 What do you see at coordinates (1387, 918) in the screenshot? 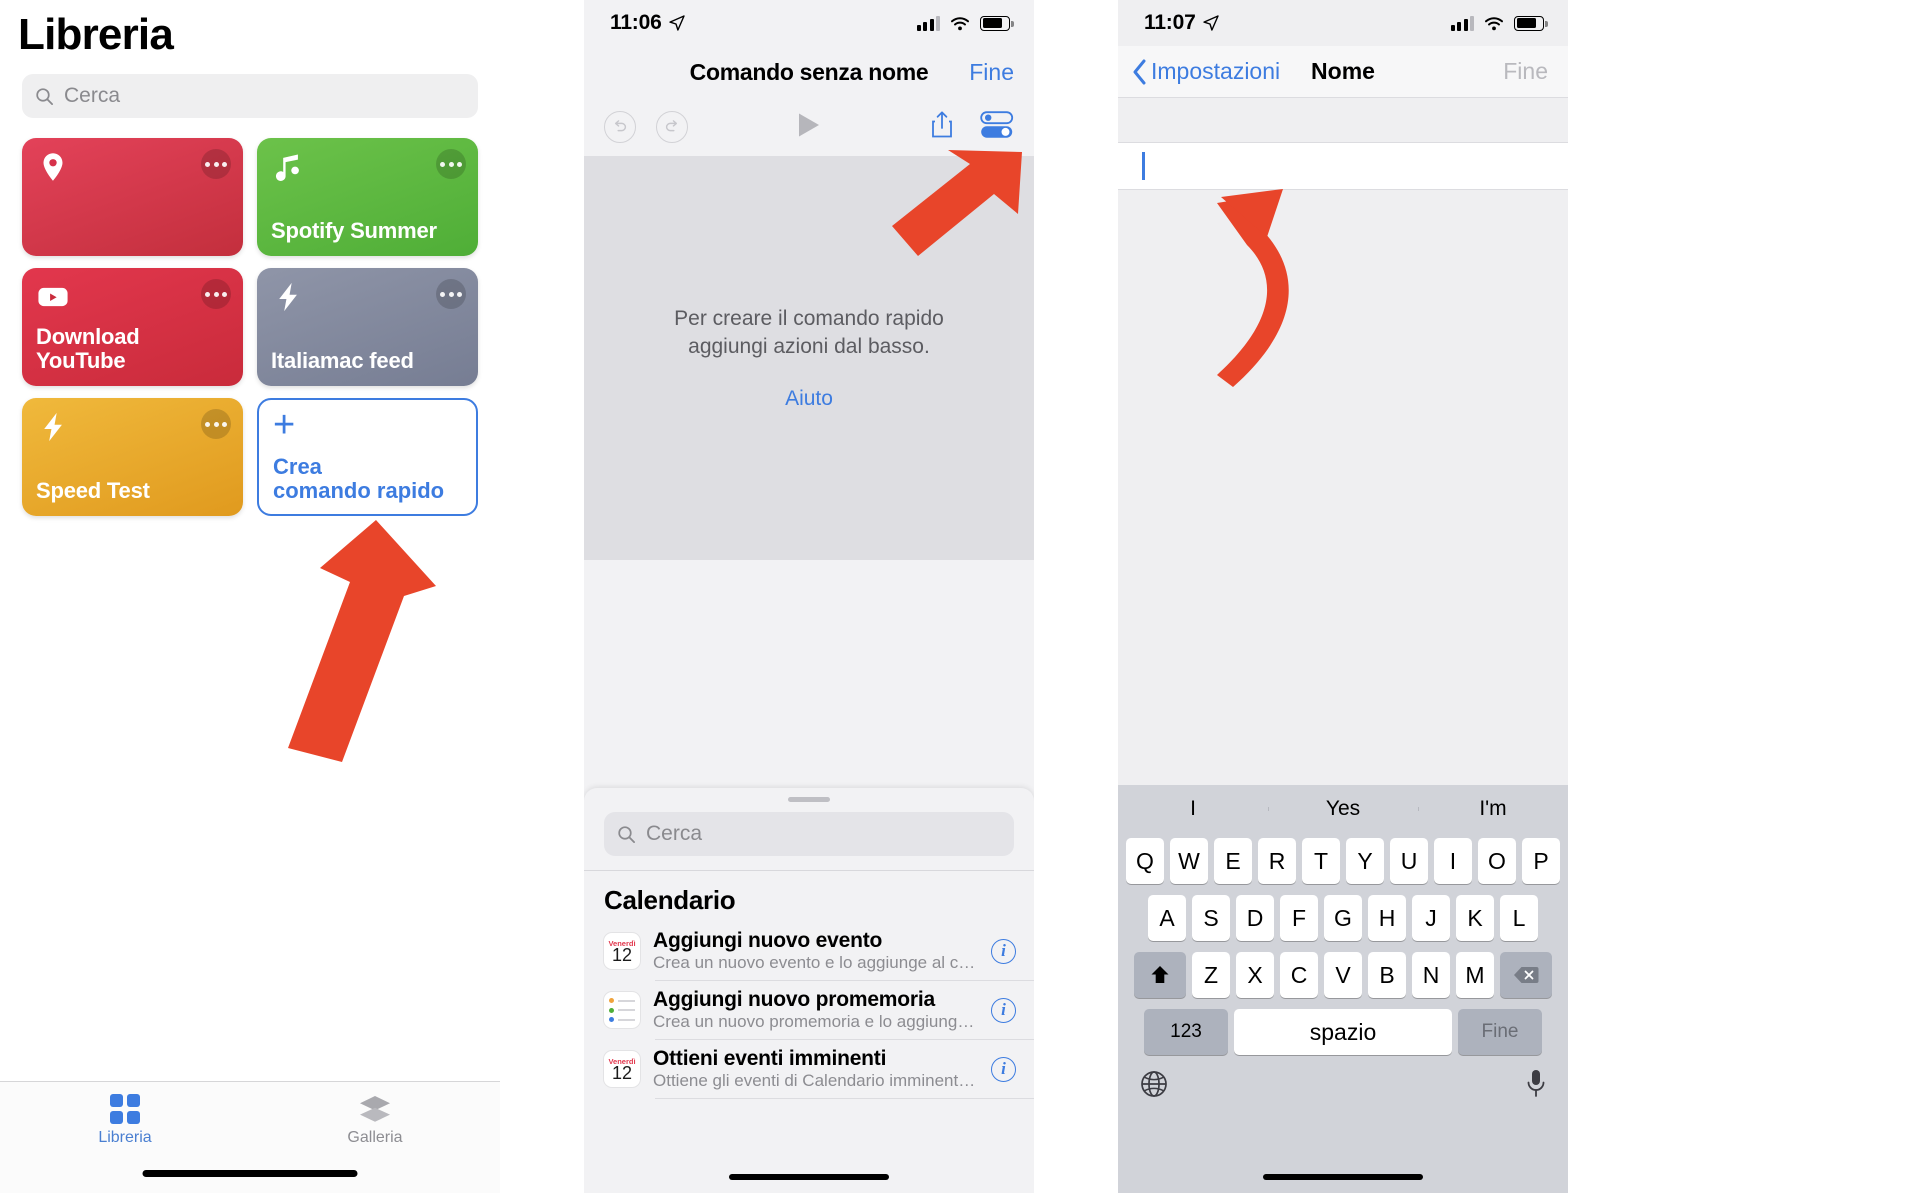
I see `key-h: H` at bounding box center [1387, 918].